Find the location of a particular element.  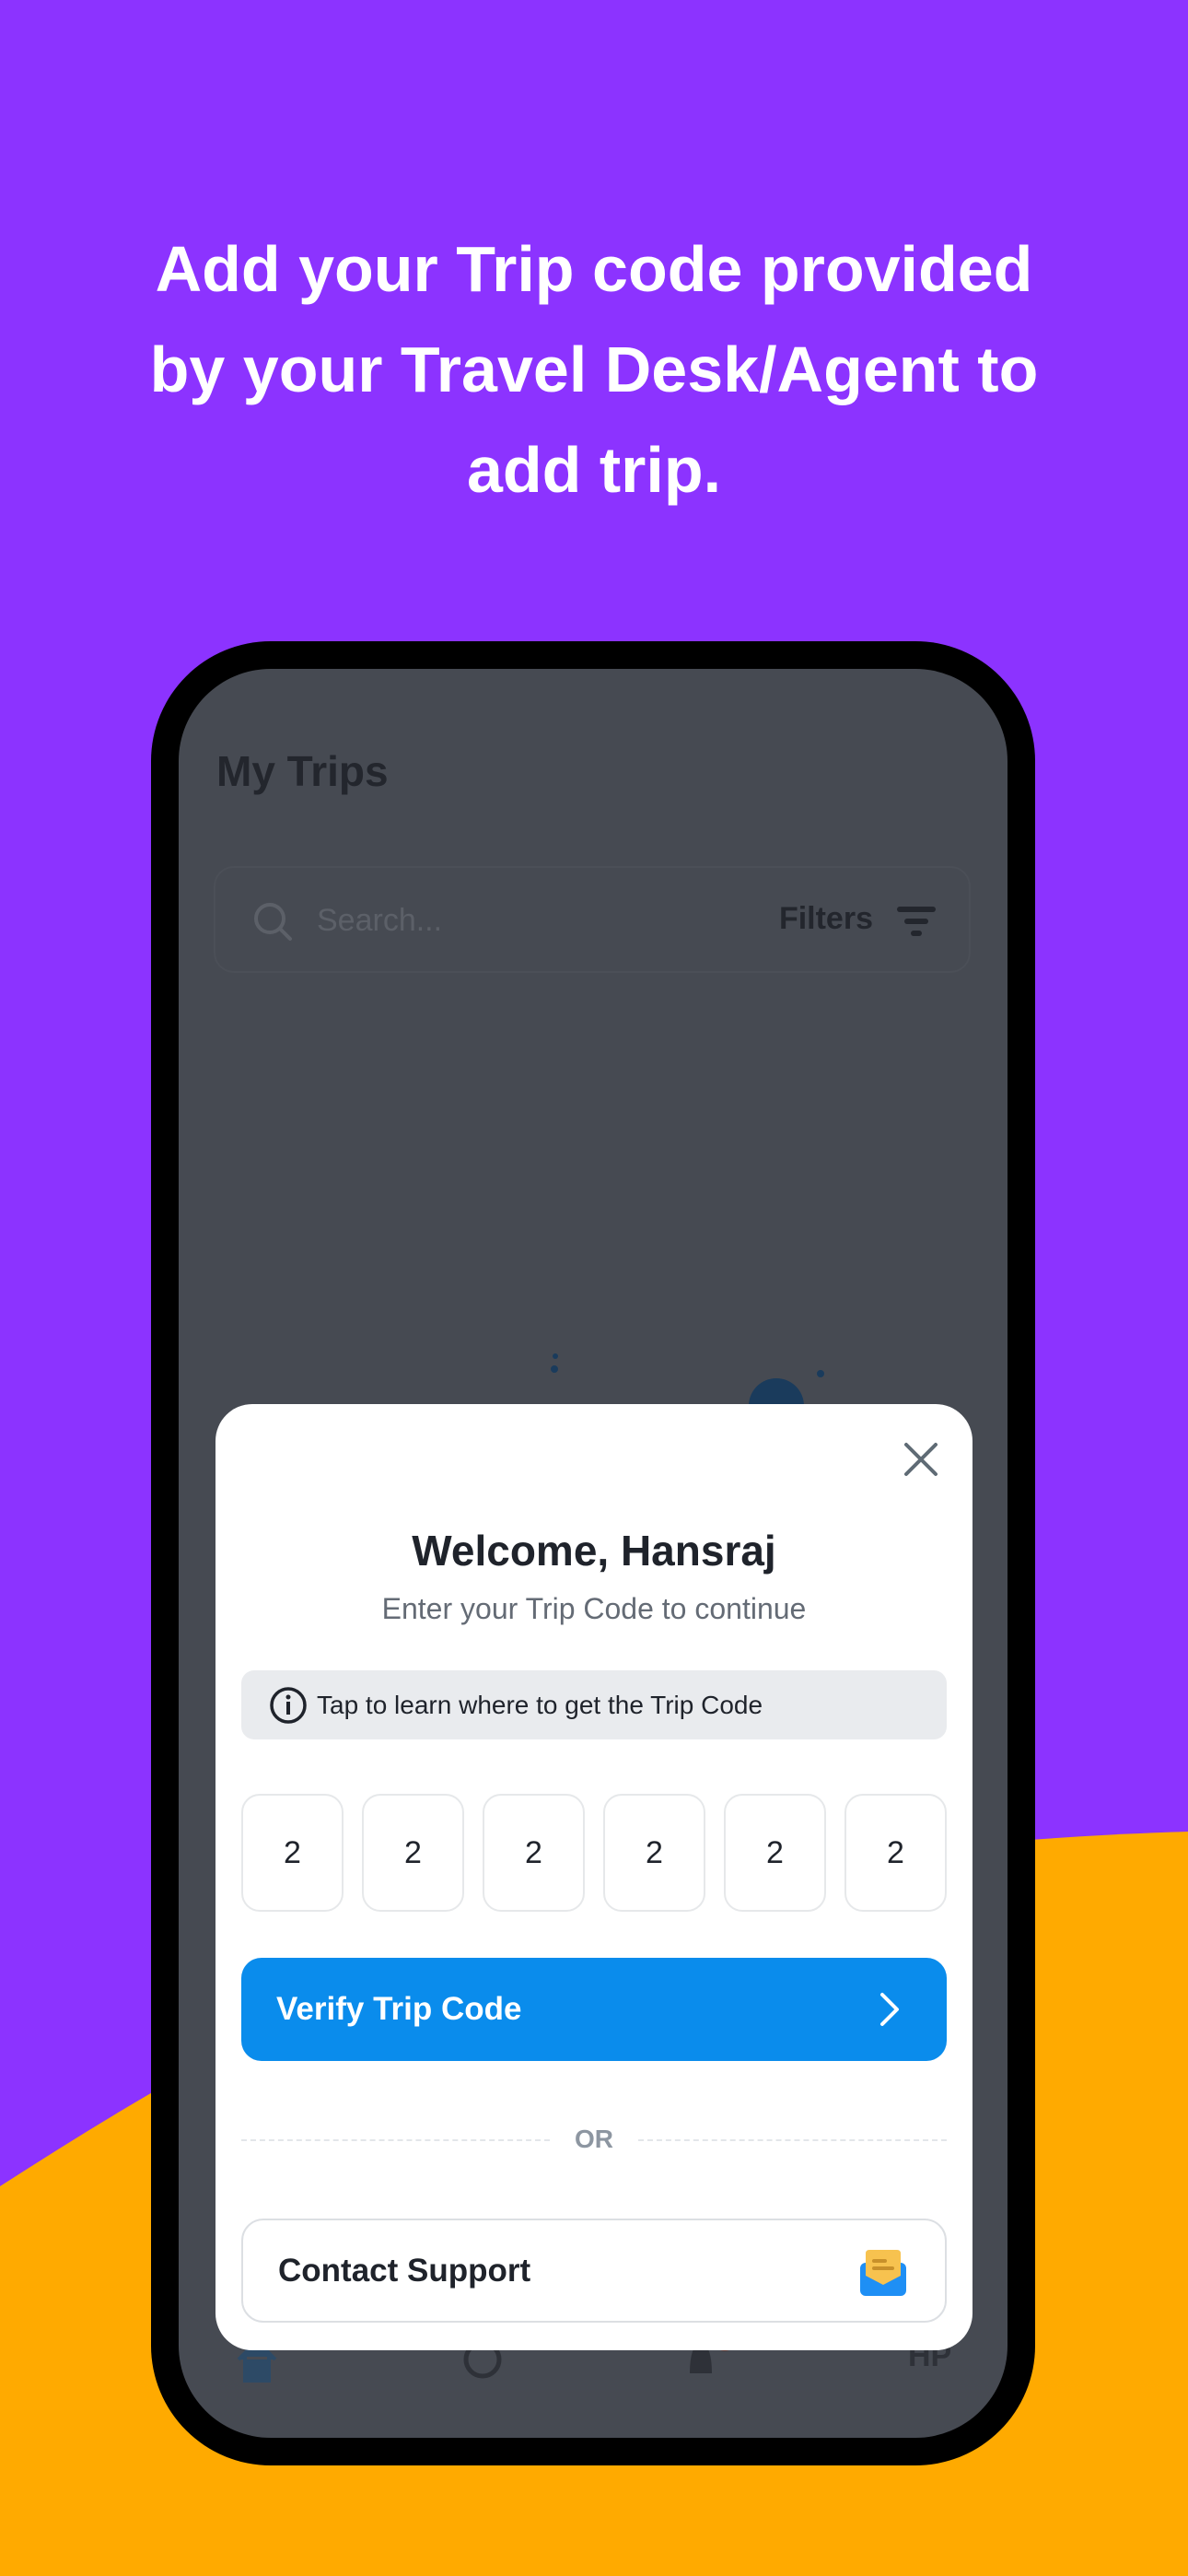

modal-subtitle: Enter your Trip Code to continue is located at coordinates (594, 1608).